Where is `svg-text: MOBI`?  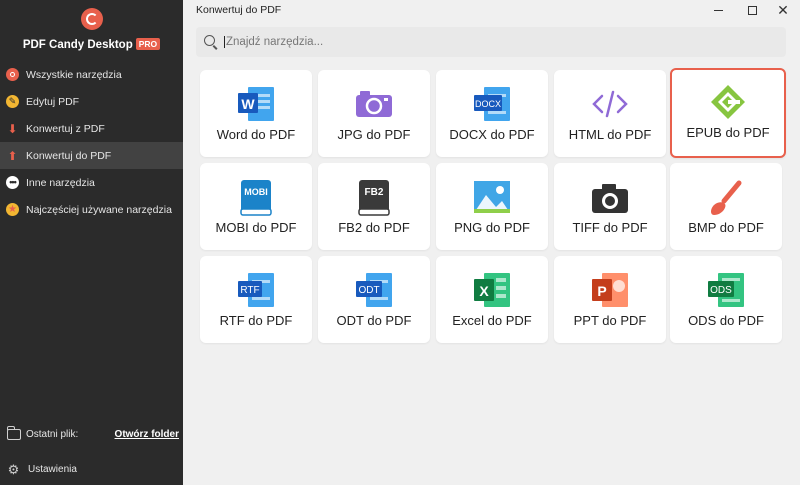 svg-text: MOBI is located at coordinates (256, 192).